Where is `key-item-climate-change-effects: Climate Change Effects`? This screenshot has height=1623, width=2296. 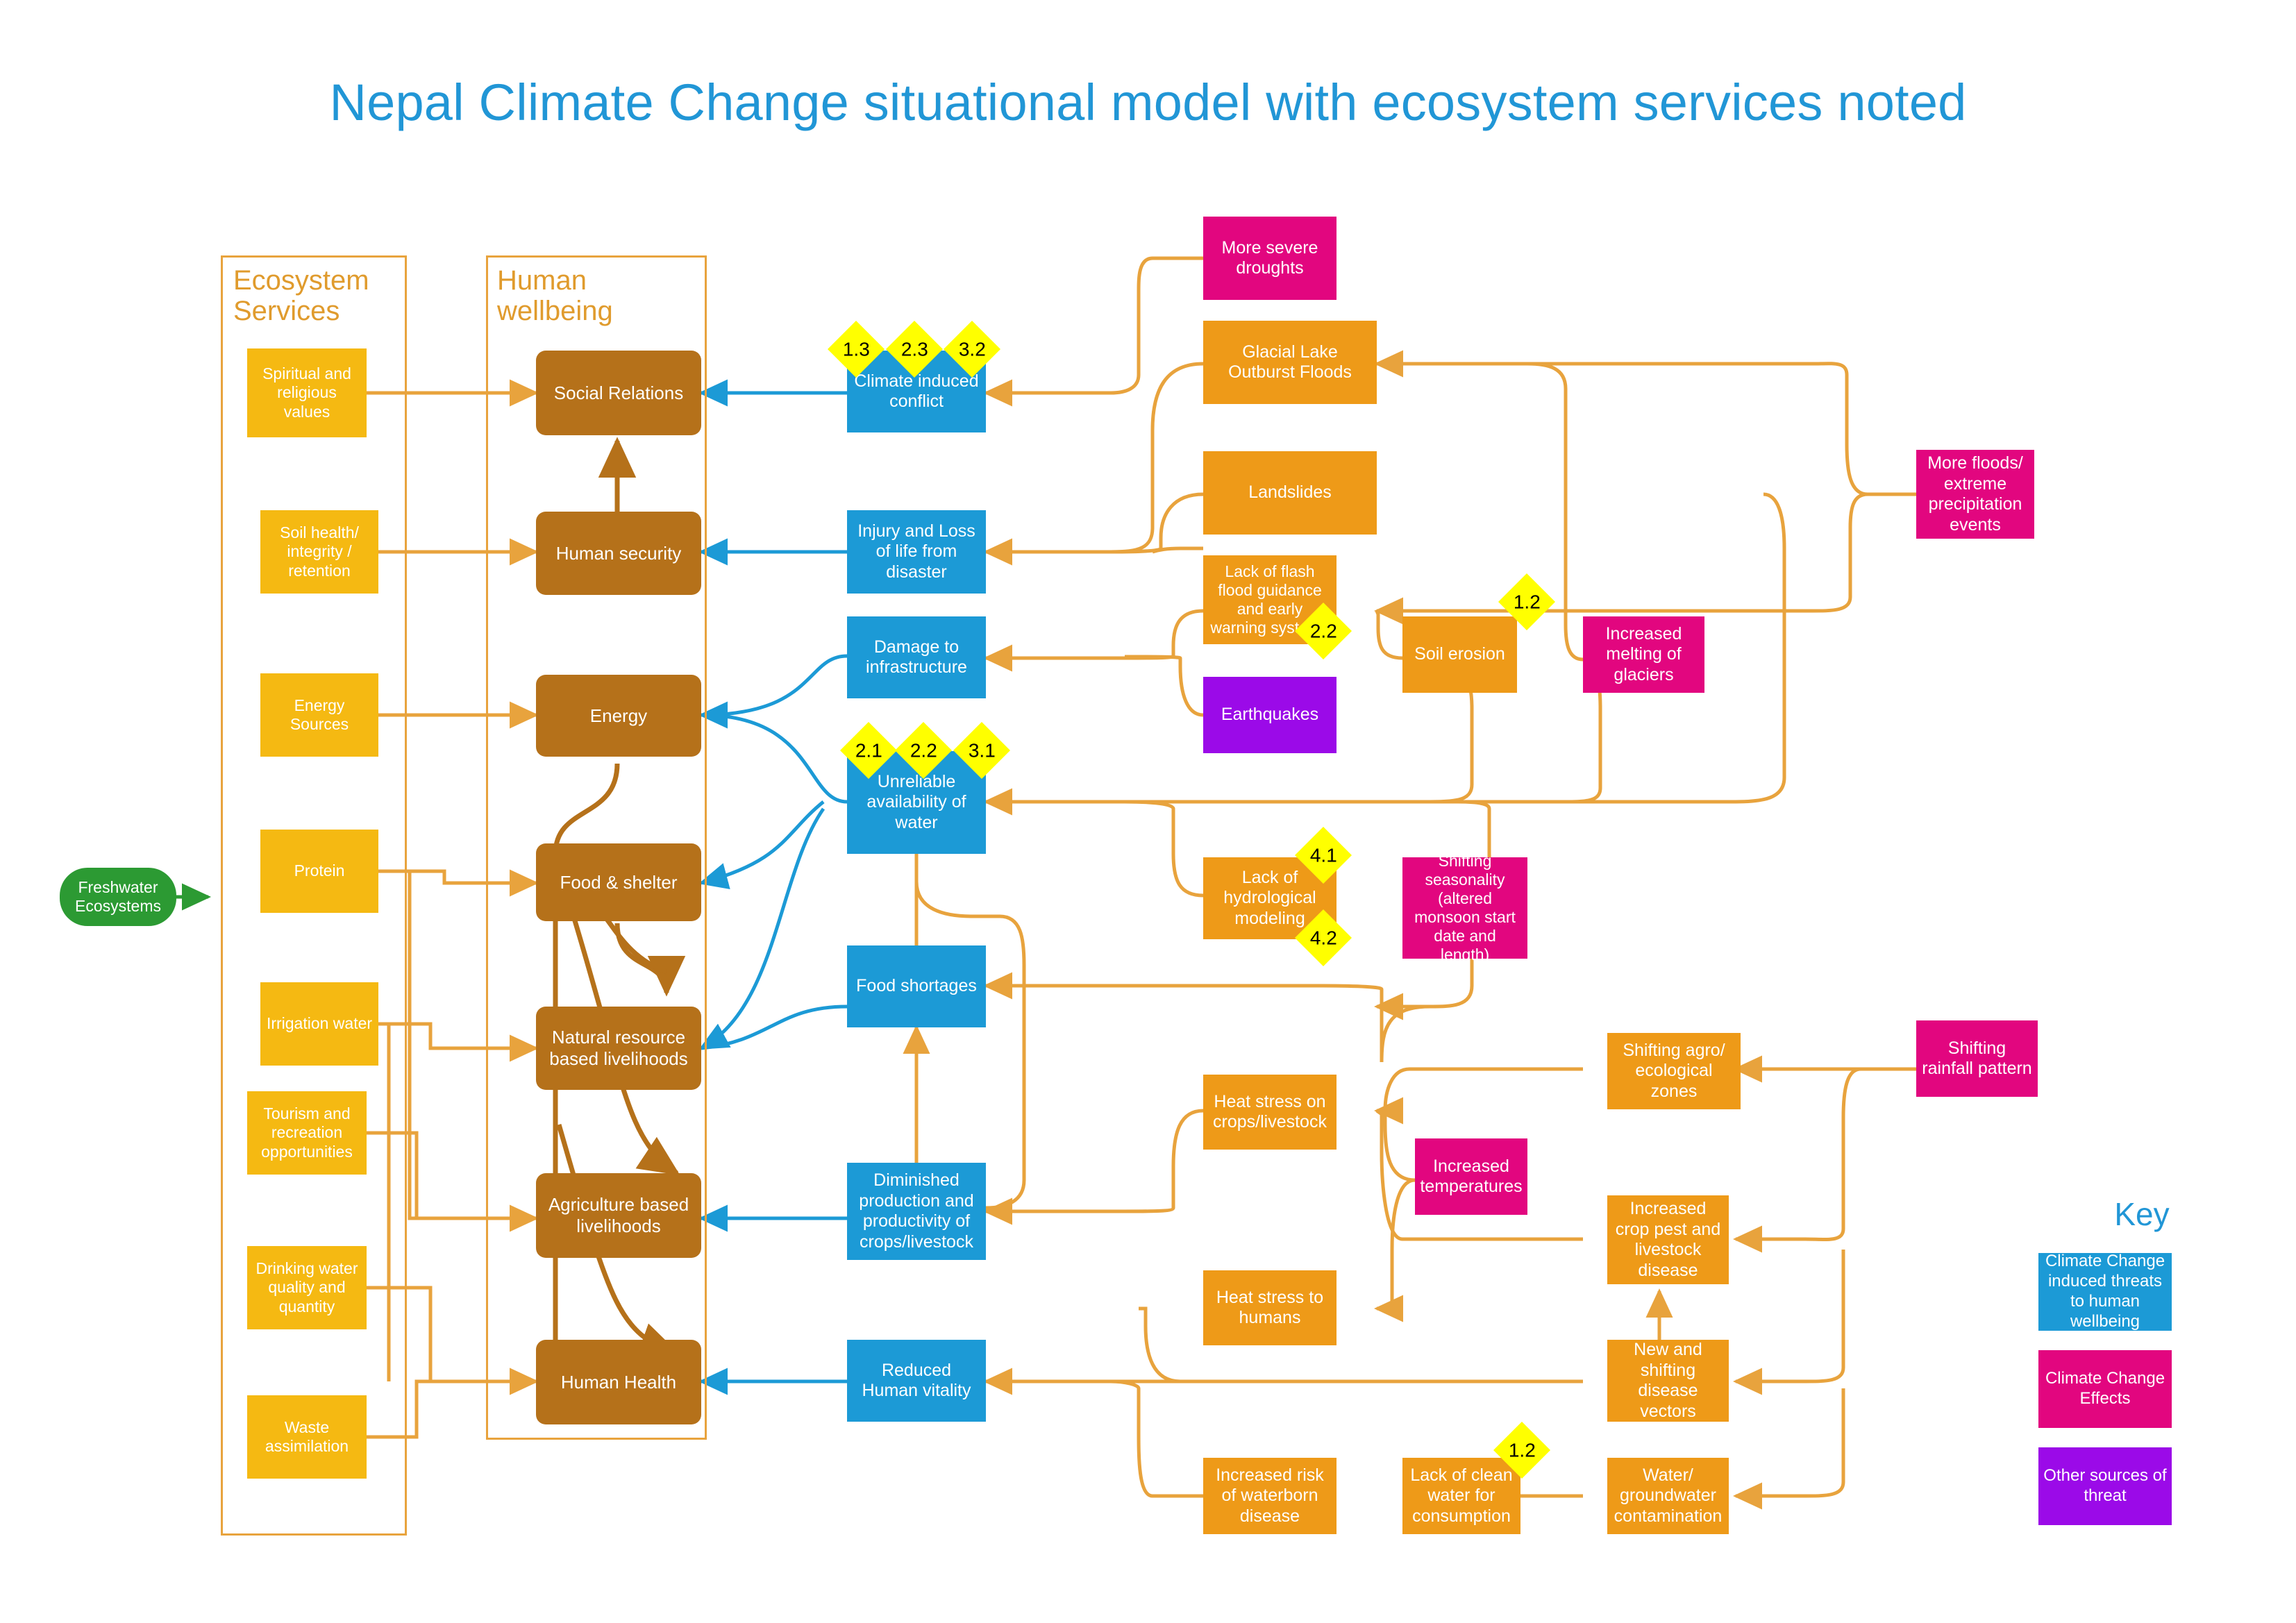 key-item-climate-change-effects: Climate Change Effects is located at coordinates (2105, 1389).